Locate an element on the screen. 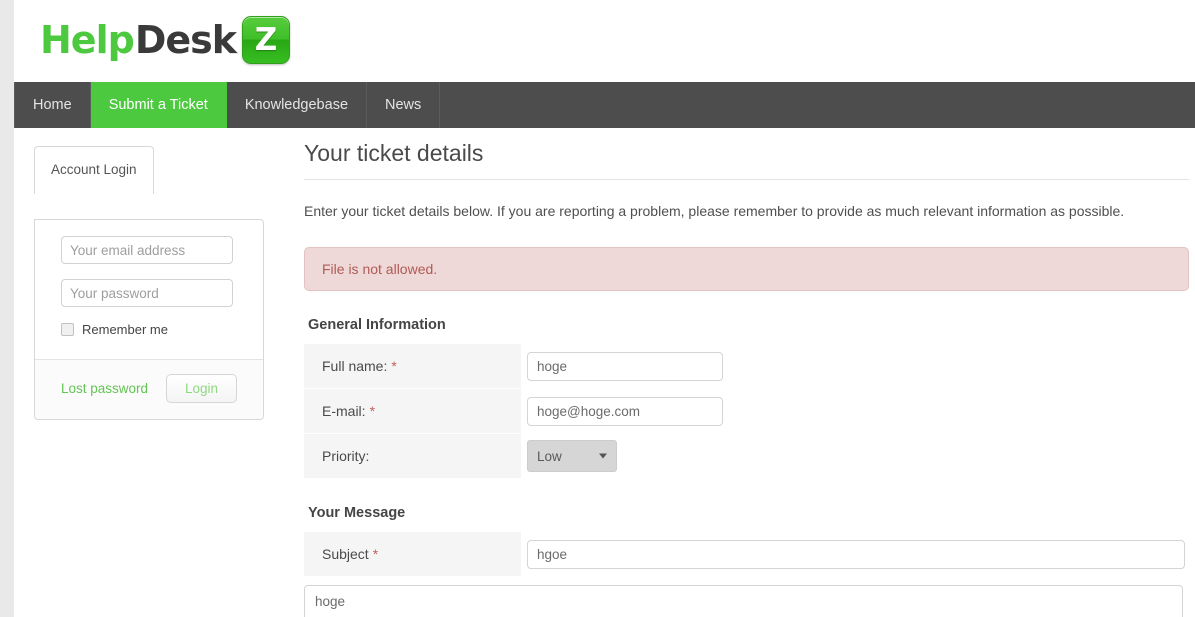 This screenshot has width=1195, height=617. main-navigation: Home Submit a Ticket Knowledgebase News is located at coordinates (604, 105).